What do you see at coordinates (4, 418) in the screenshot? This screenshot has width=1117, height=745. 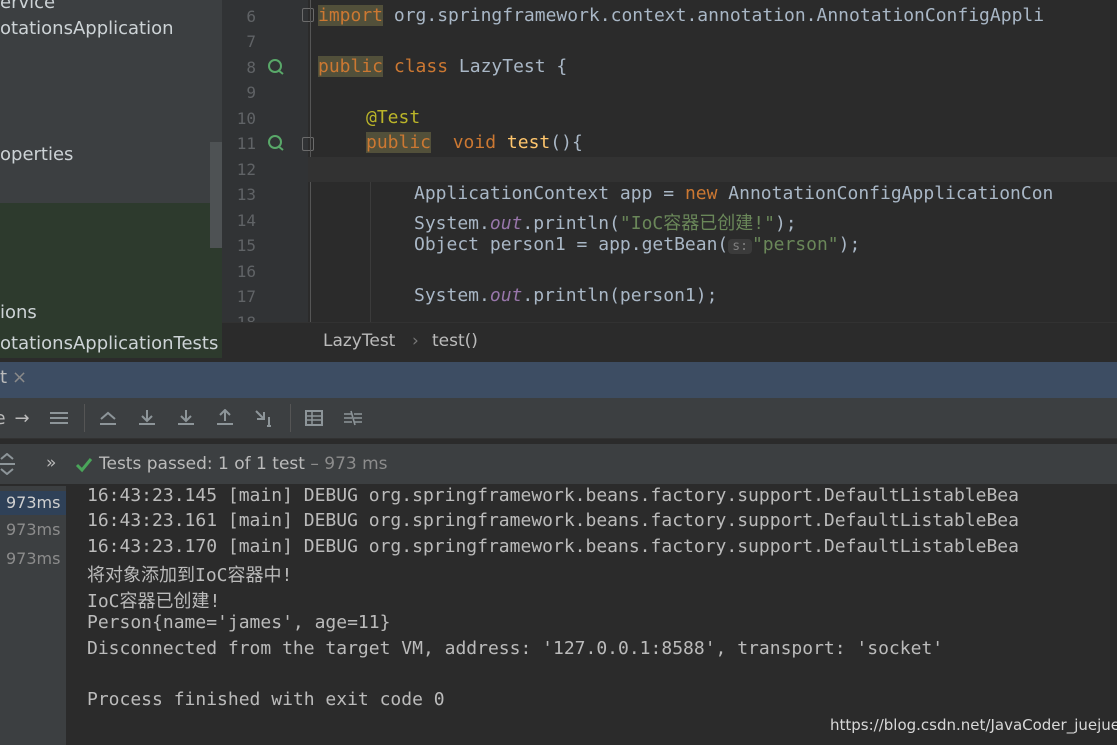 I see `toolbar-label: e` at bounding box center [4, 418].